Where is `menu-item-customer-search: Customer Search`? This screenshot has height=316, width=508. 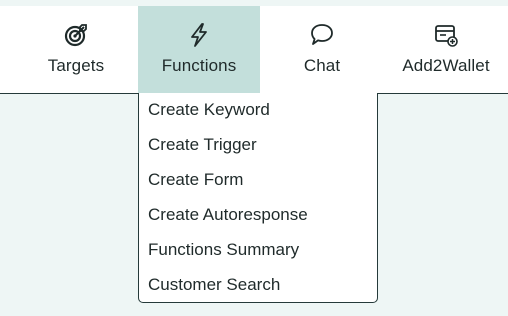 menu-item-customer-search: Customer Search is located at coordinates (214, 285).